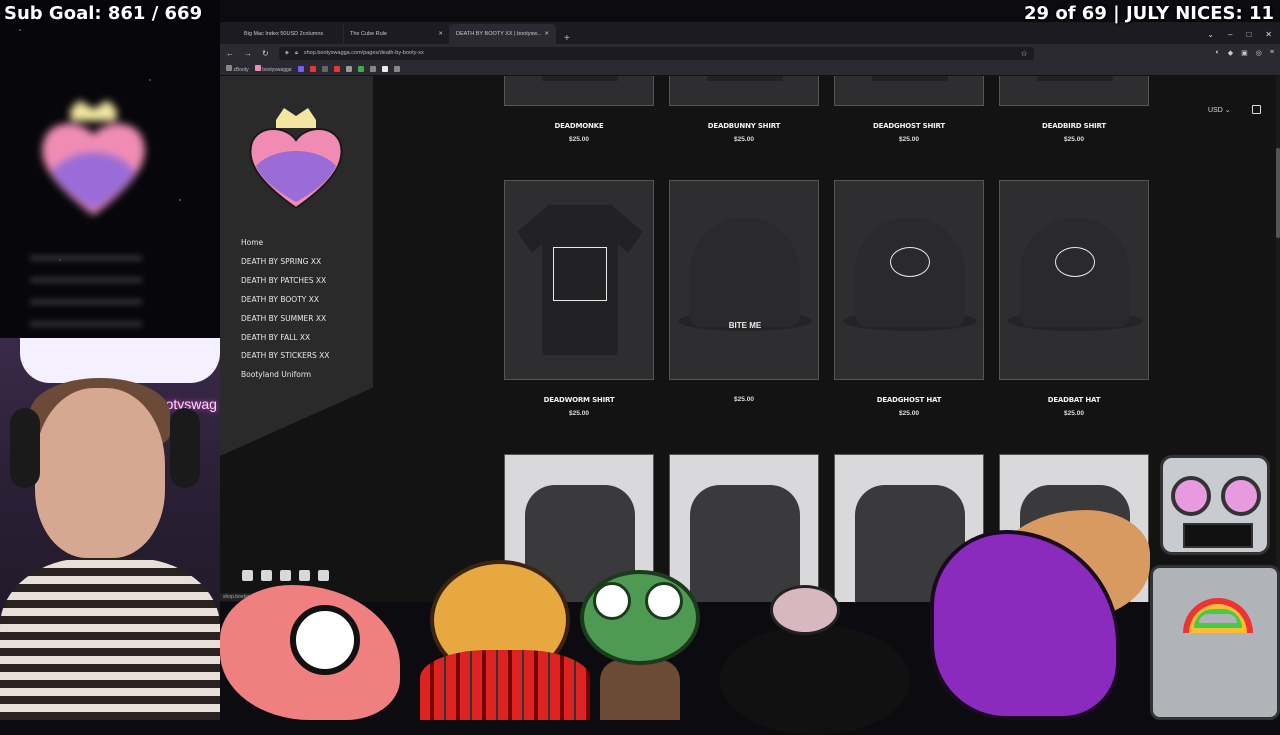 This screenshot has width=1280, height=735. I want to click on new-tab-button: +, so click(567, 38).